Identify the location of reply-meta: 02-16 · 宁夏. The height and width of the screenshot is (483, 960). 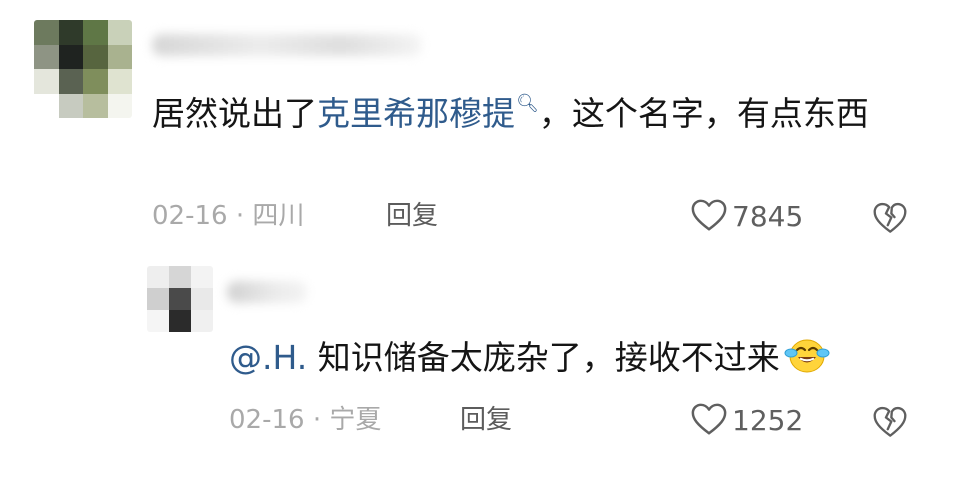
(305, 420).